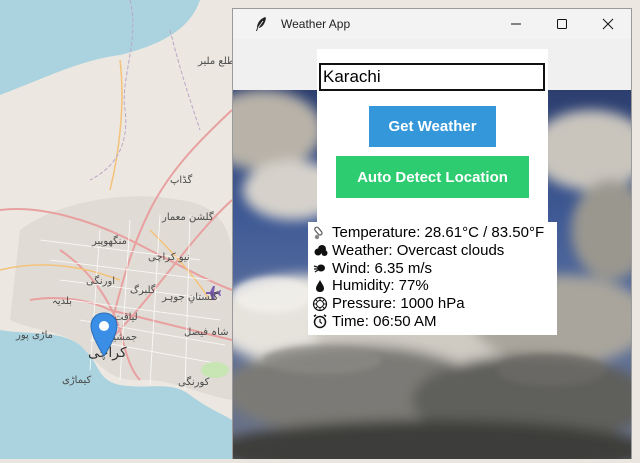 The image size is (640, 463). What do you see at coordinates (432, 24) in the screenshot?
I see `title-bar: Weather App` at bounding box center [432, 24].